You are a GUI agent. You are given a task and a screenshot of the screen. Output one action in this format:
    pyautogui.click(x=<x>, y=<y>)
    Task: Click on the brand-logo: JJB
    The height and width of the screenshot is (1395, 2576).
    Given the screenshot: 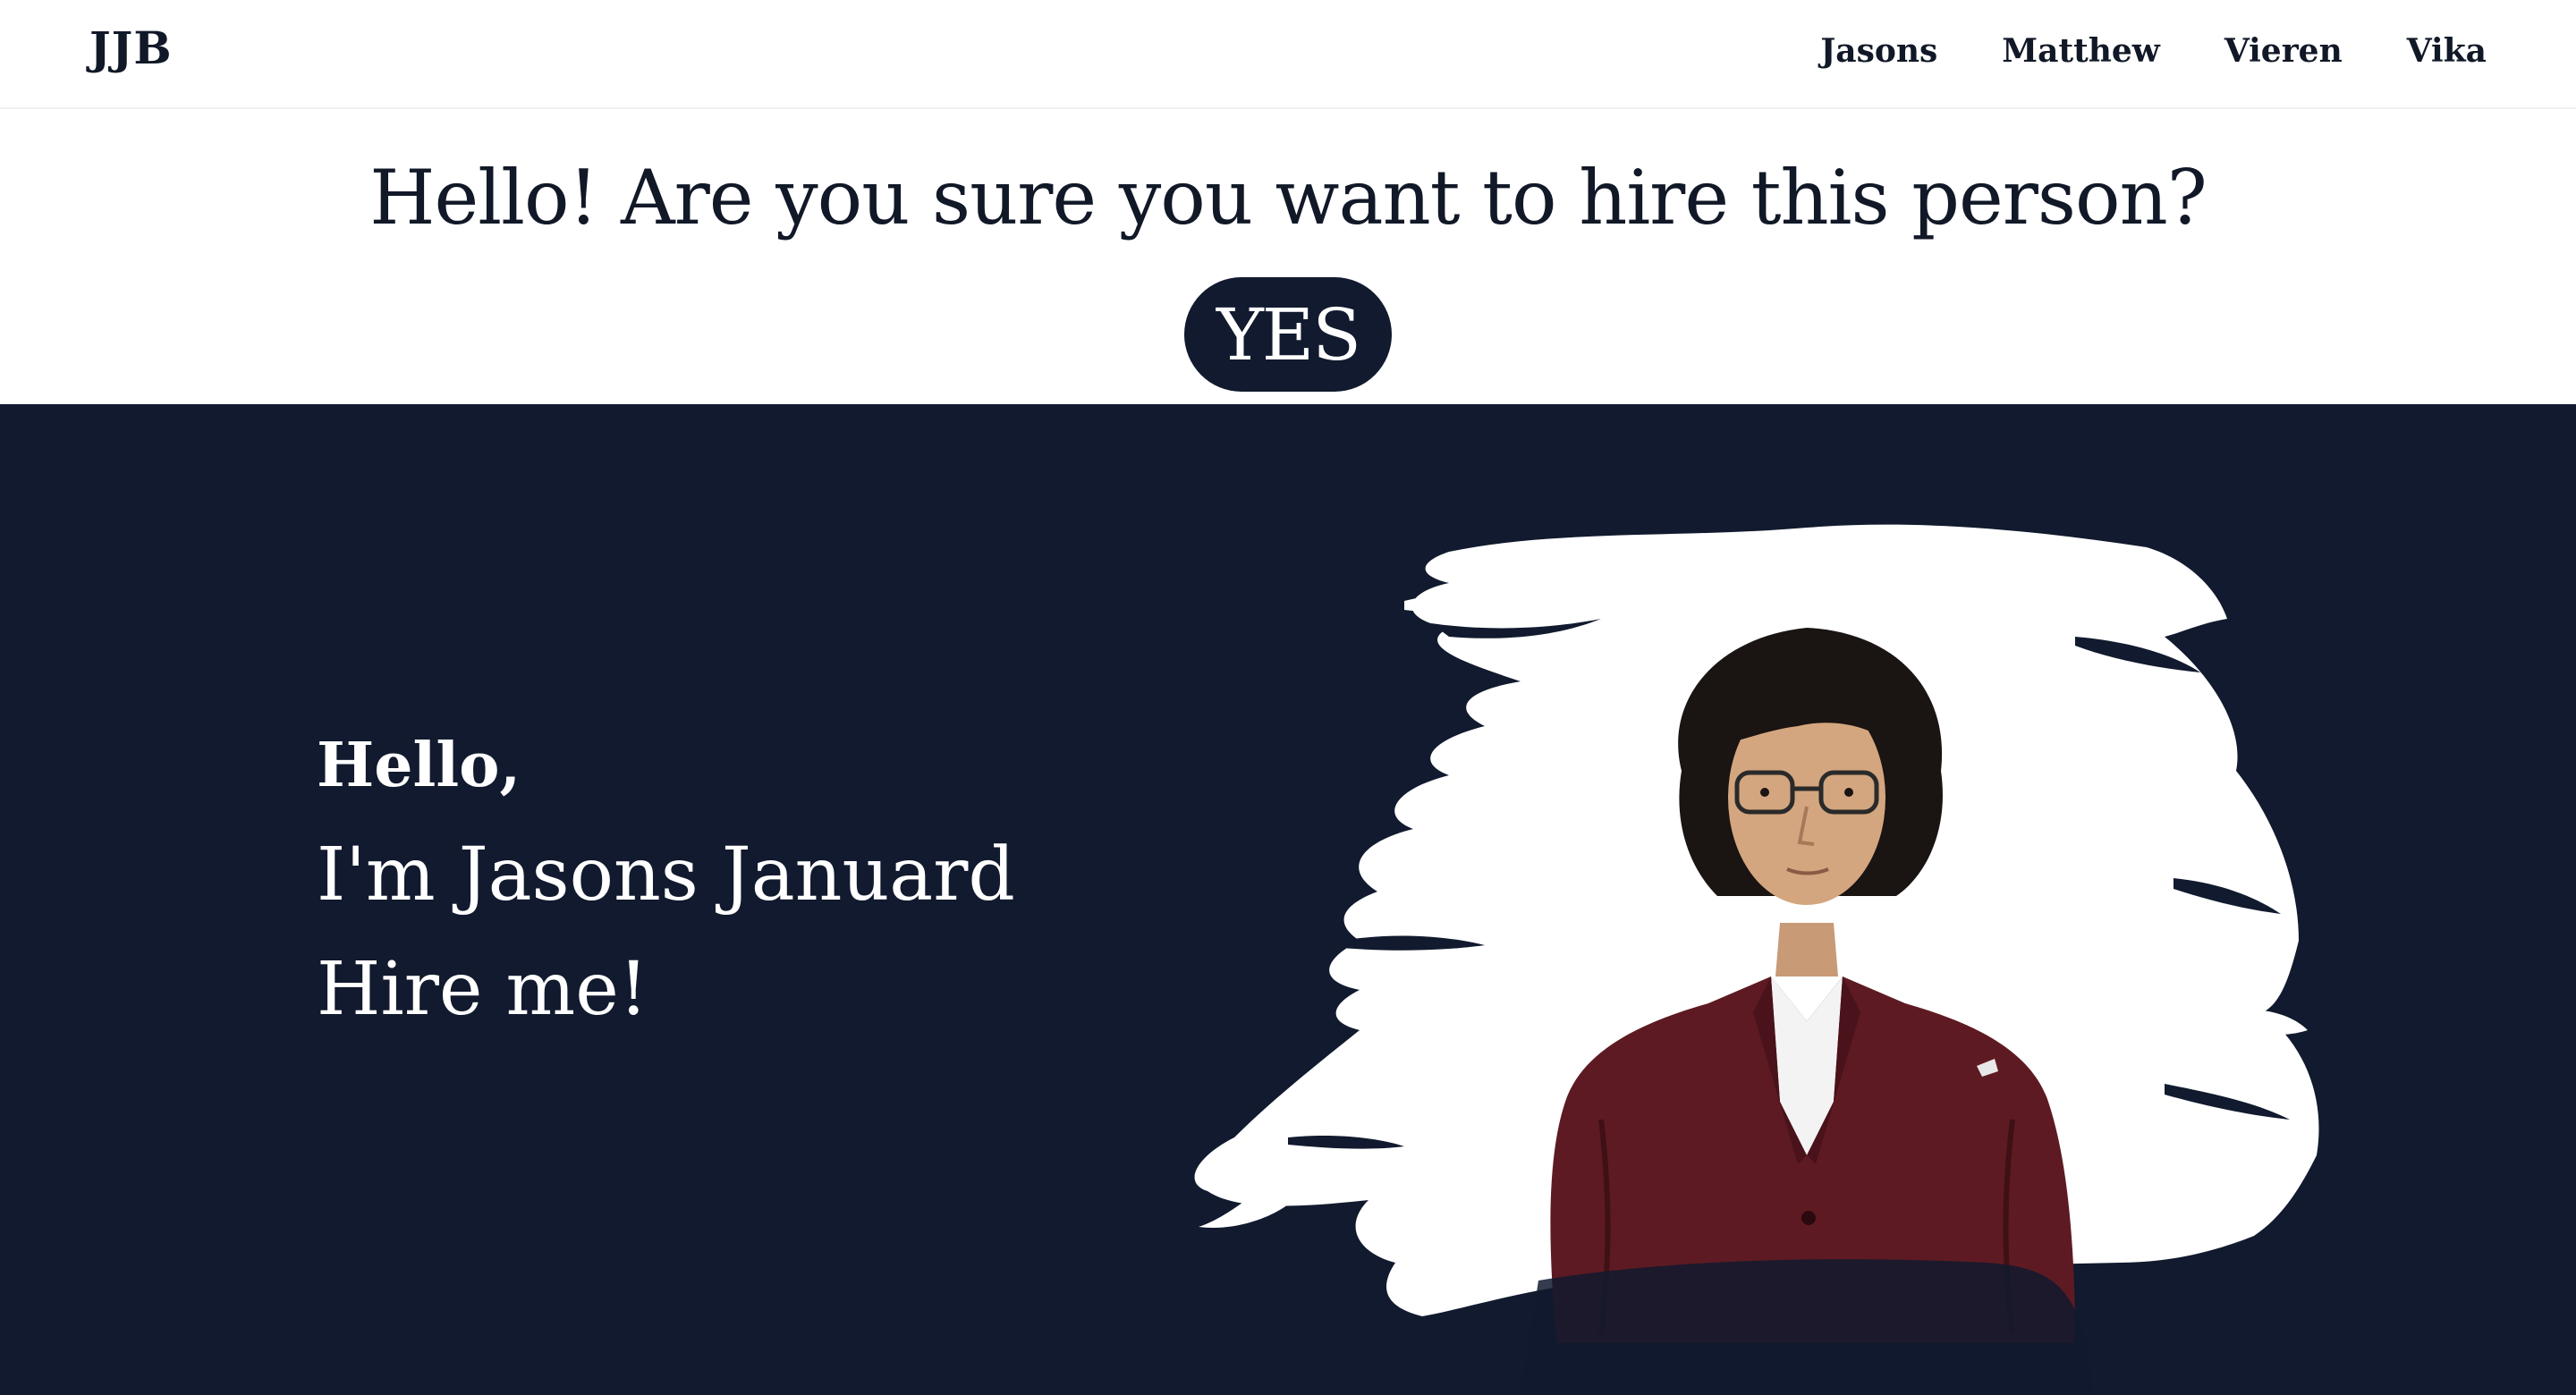 What is the action you would take?
    pyautogui.click(x=131, y=47)
    